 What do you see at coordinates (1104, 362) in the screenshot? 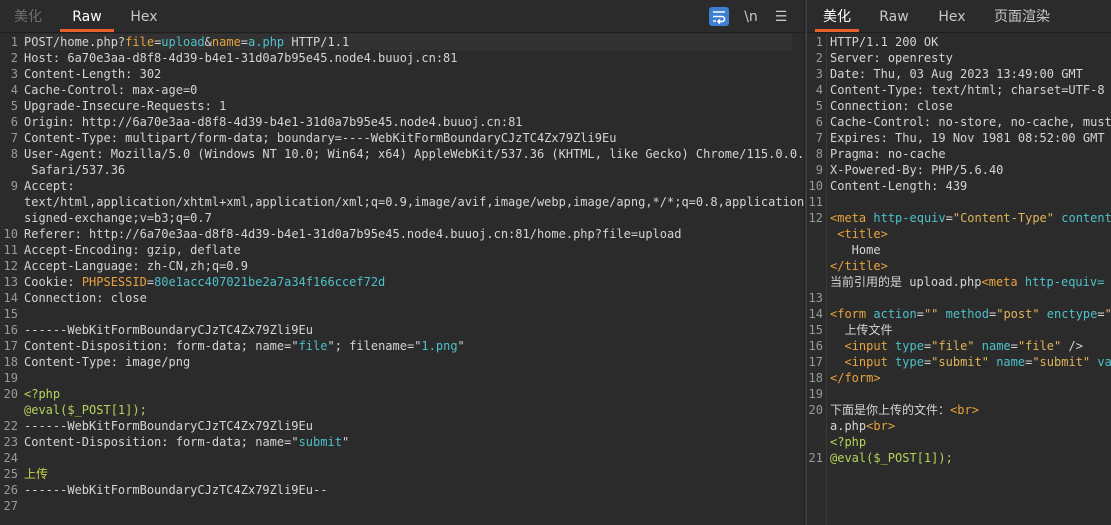
I see `token-a3: val` at bounding box center [1104, 362].